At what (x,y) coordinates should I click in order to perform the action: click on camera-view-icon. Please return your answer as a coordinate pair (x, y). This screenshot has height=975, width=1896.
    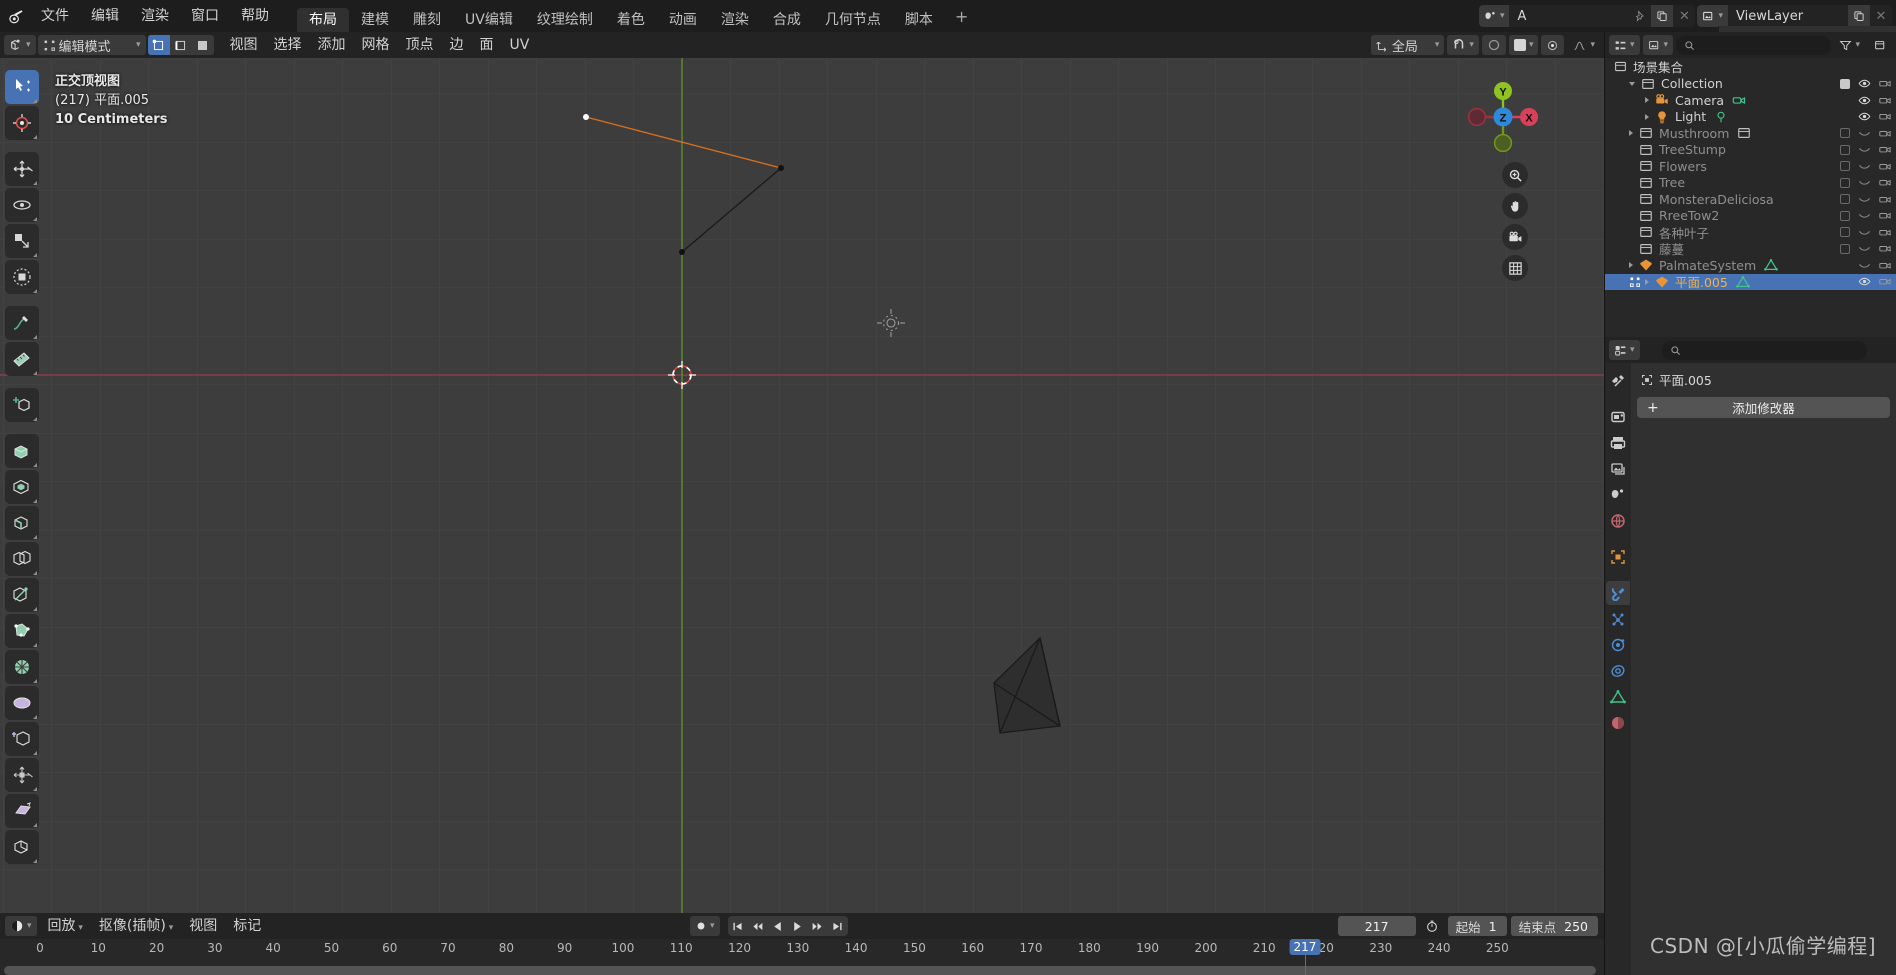
    Looking at the image, I should click on (1515, 237).